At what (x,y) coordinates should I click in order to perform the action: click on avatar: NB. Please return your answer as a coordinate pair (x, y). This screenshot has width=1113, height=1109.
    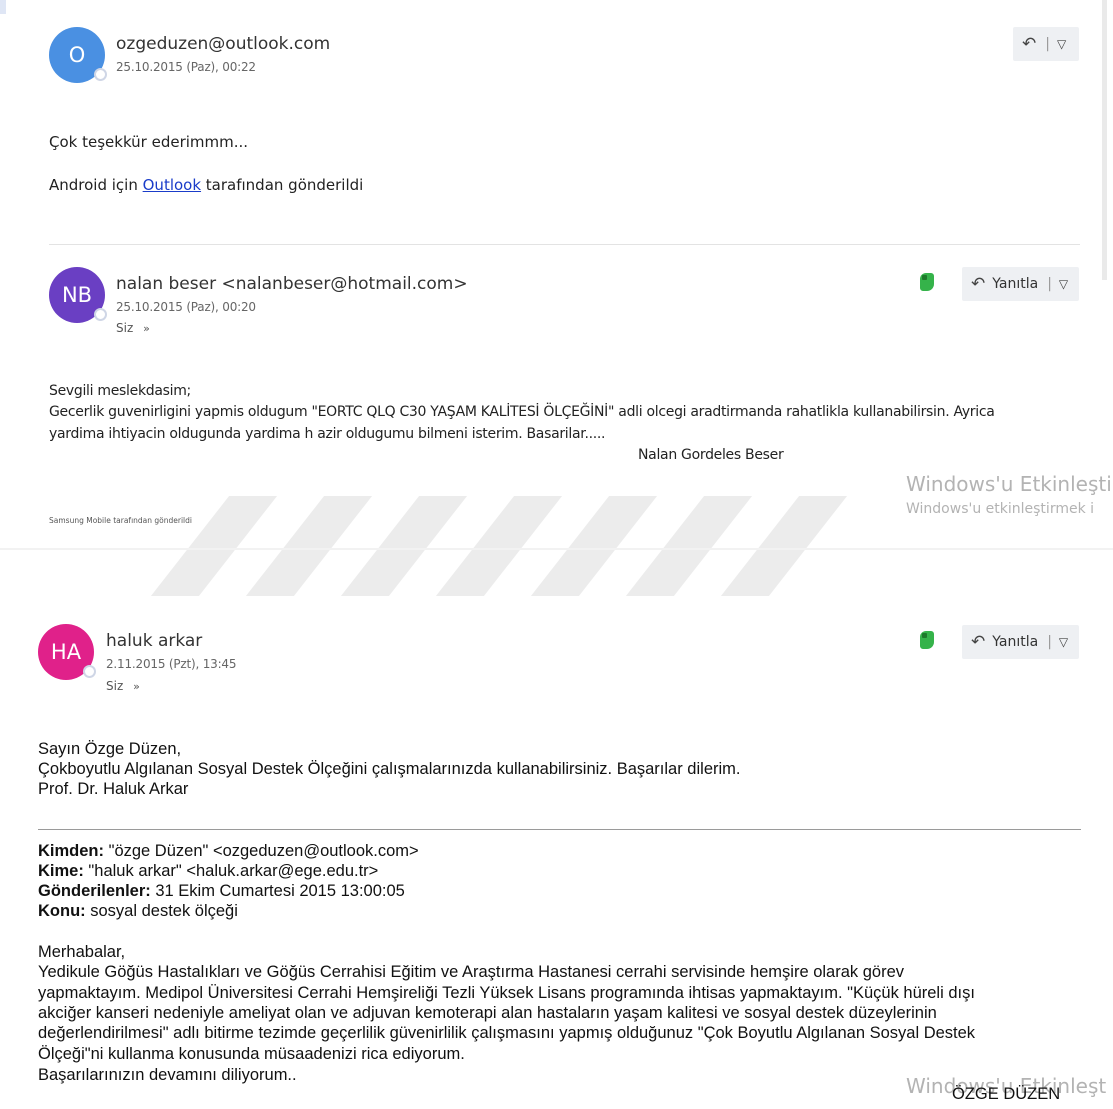
    Looking at the image, I should click on (78, 295).